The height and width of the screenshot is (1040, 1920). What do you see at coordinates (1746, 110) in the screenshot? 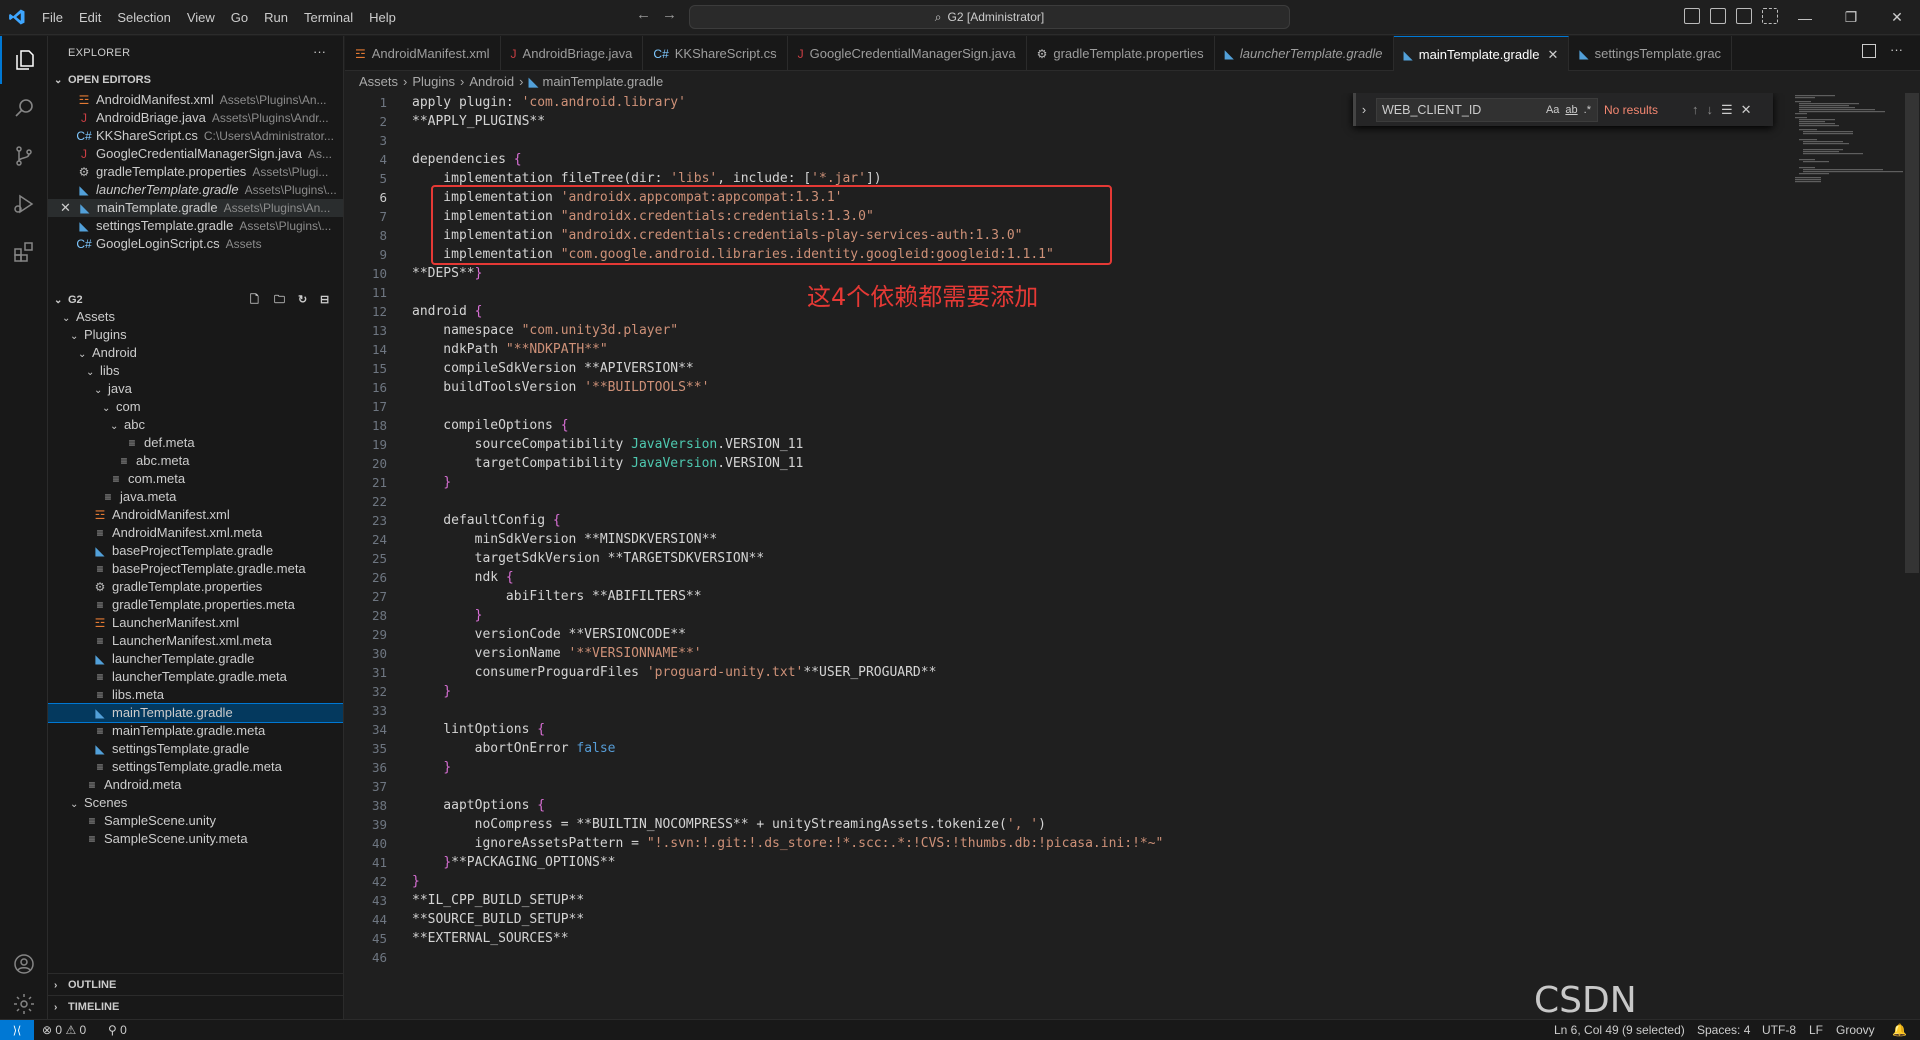
I see `close-find-icon: ✕` at bounding box center [1746, 110].